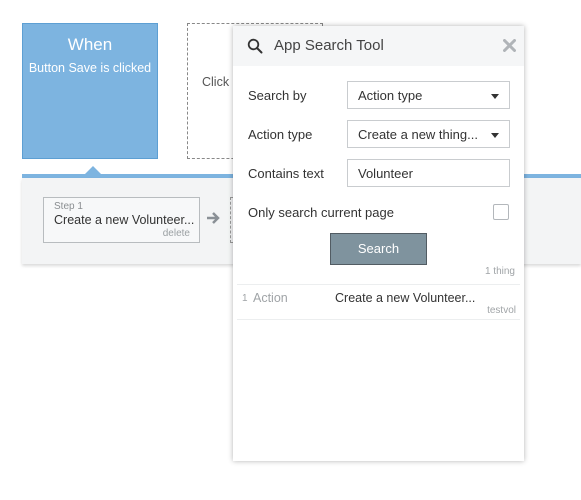  Describe the element at coordinates (93, 170) in the screenshot. I see `event-pointer` at that location.